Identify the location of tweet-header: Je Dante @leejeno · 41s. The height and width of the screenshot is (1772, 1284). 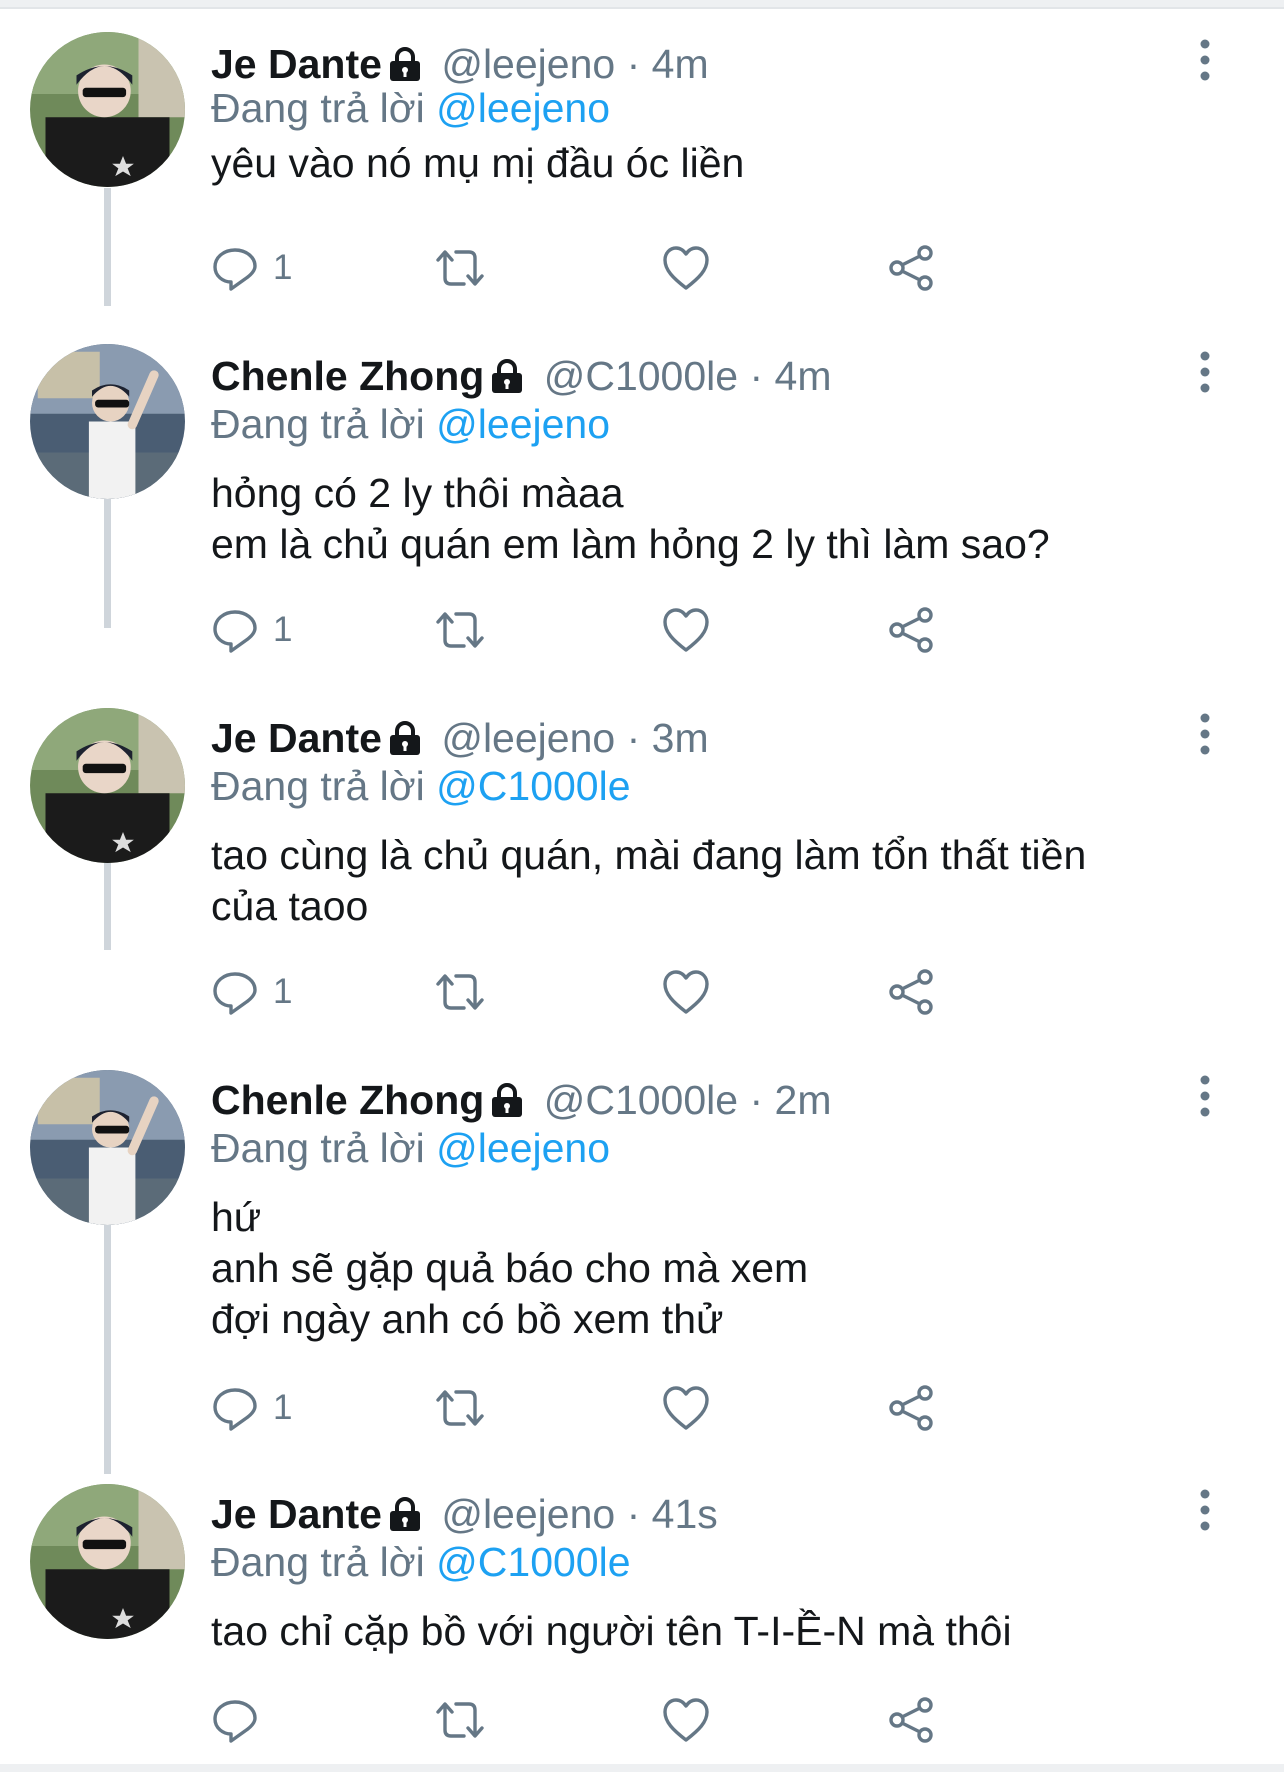
(464, 1514).